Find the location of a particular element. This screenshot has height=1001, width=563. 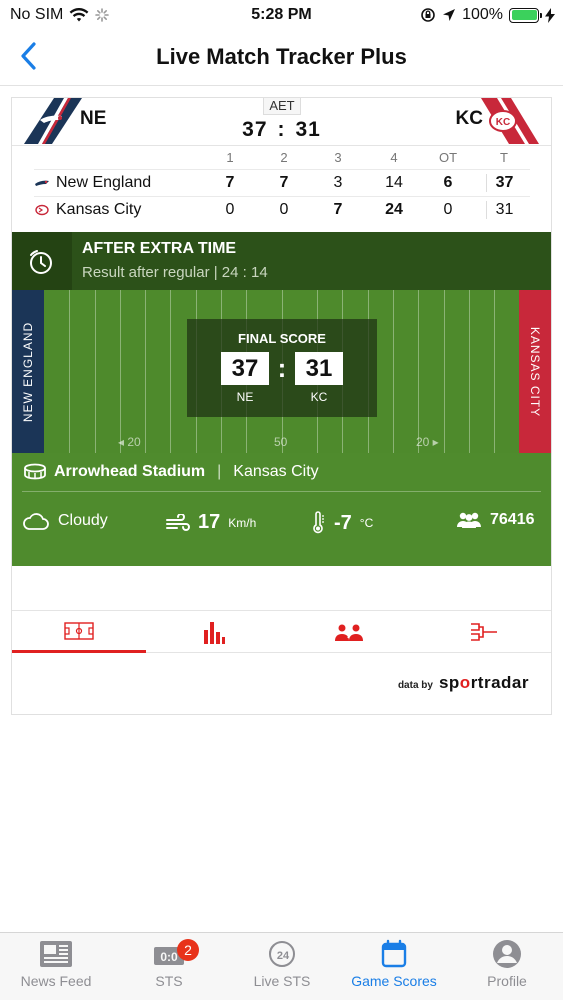

home-period-score: 14 is located at coordinates (394, 182).